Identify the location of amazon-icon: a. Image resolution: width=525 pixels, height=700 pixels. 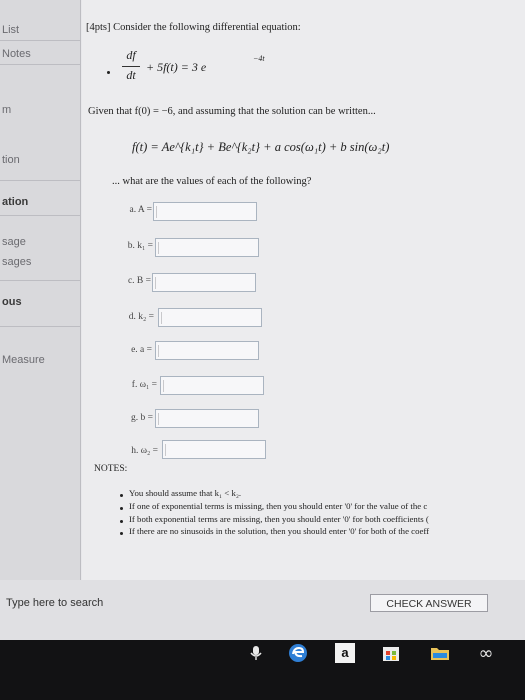
(345, 653).